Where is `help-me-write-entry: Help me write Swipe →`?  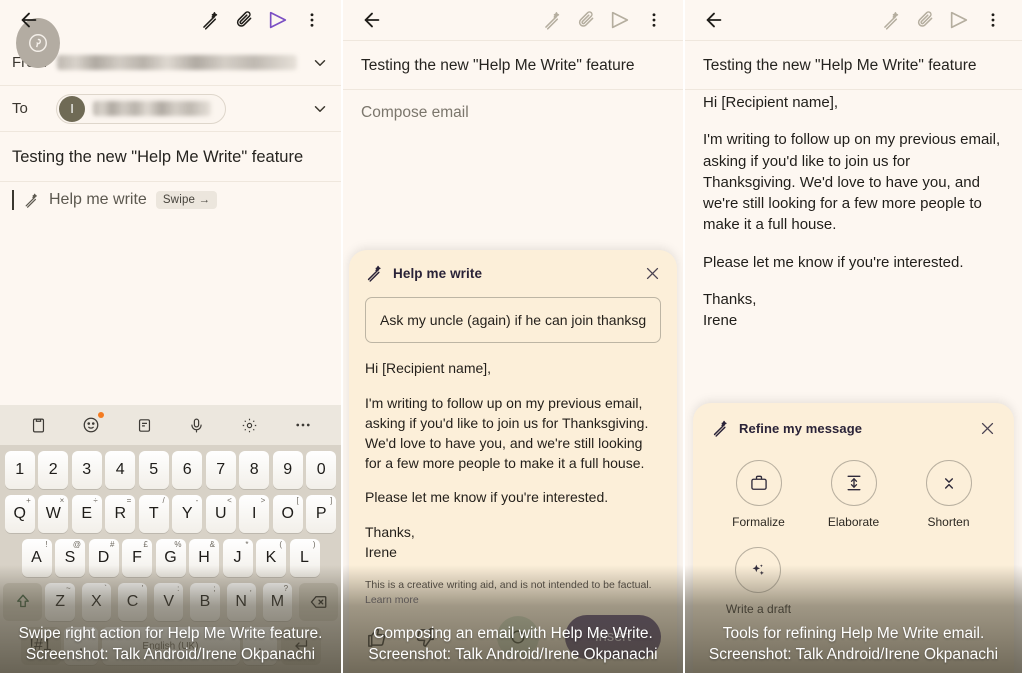
help-me-write-entry: Help me write Swipe → is located at coordinates (170, 196).